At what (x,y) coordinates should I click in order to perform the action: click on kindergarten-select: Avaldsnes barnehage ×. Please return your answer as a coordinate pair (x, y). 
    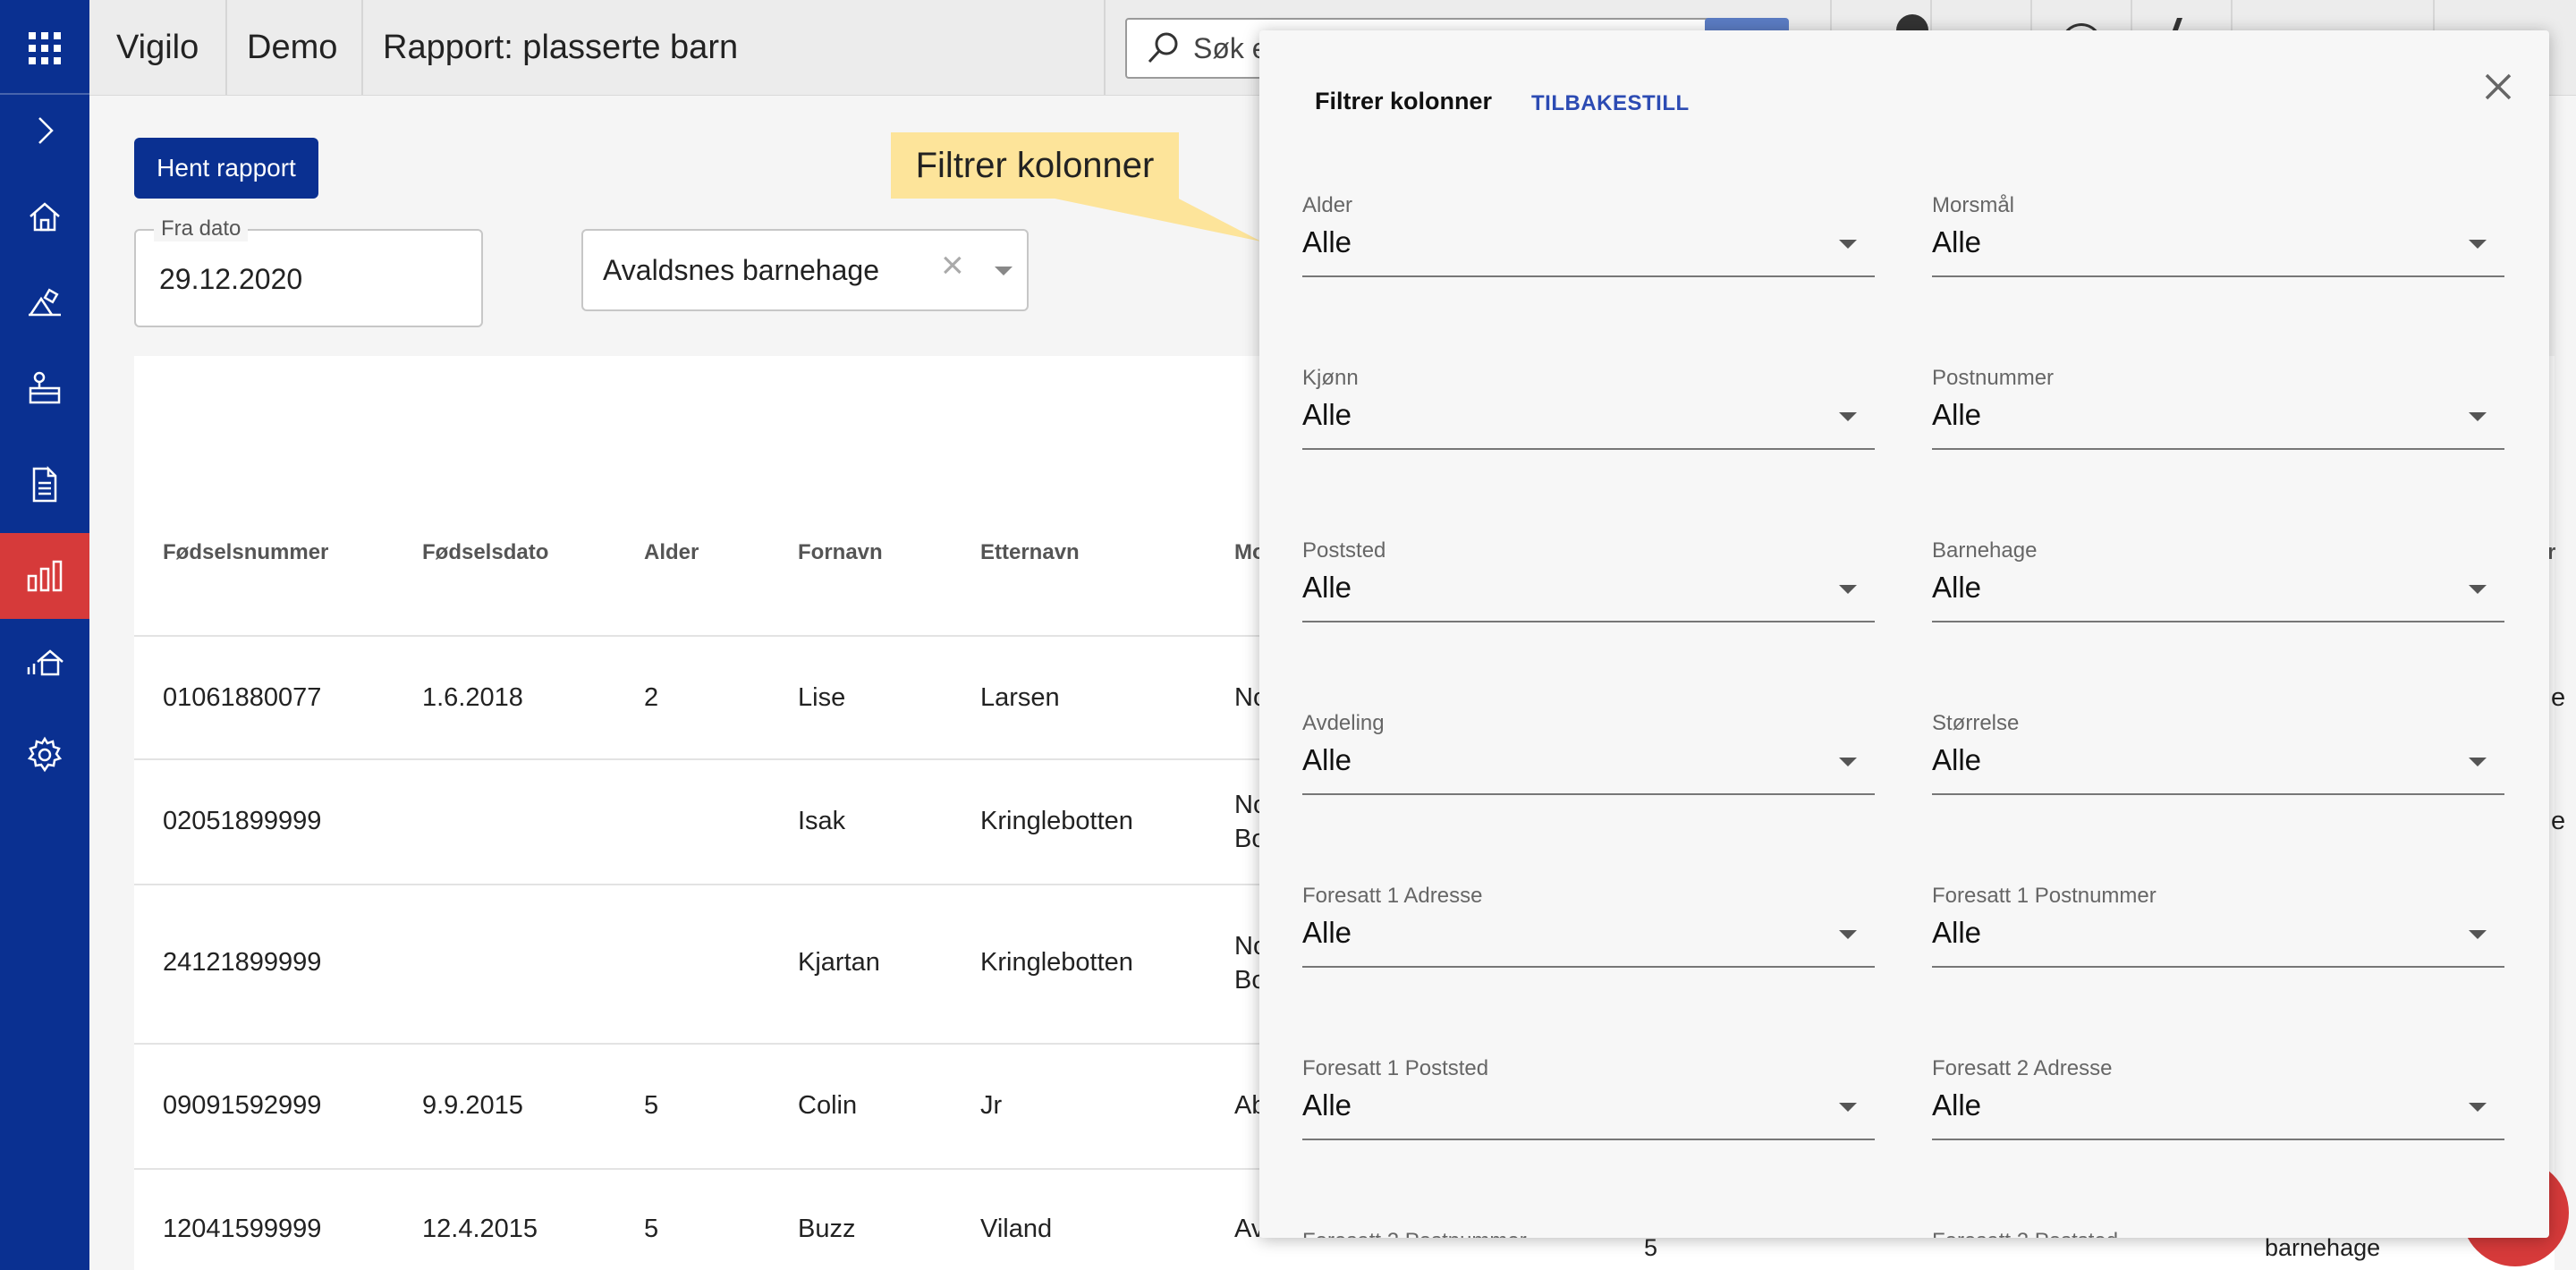
    Looking at the image, I should click on (805, 270).